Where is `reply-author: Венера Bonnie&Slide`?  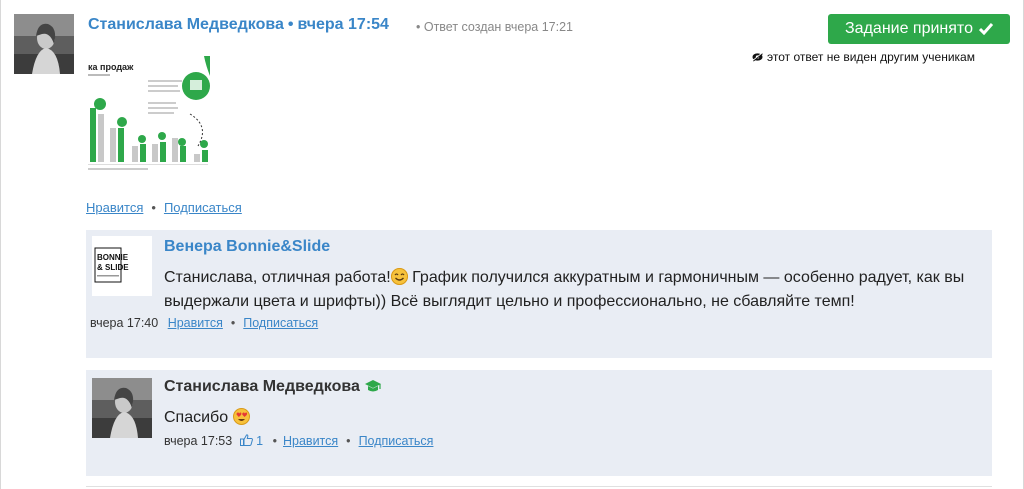
reply-author: Венера Bonnie&Slide is located at coordinates (247, 247).